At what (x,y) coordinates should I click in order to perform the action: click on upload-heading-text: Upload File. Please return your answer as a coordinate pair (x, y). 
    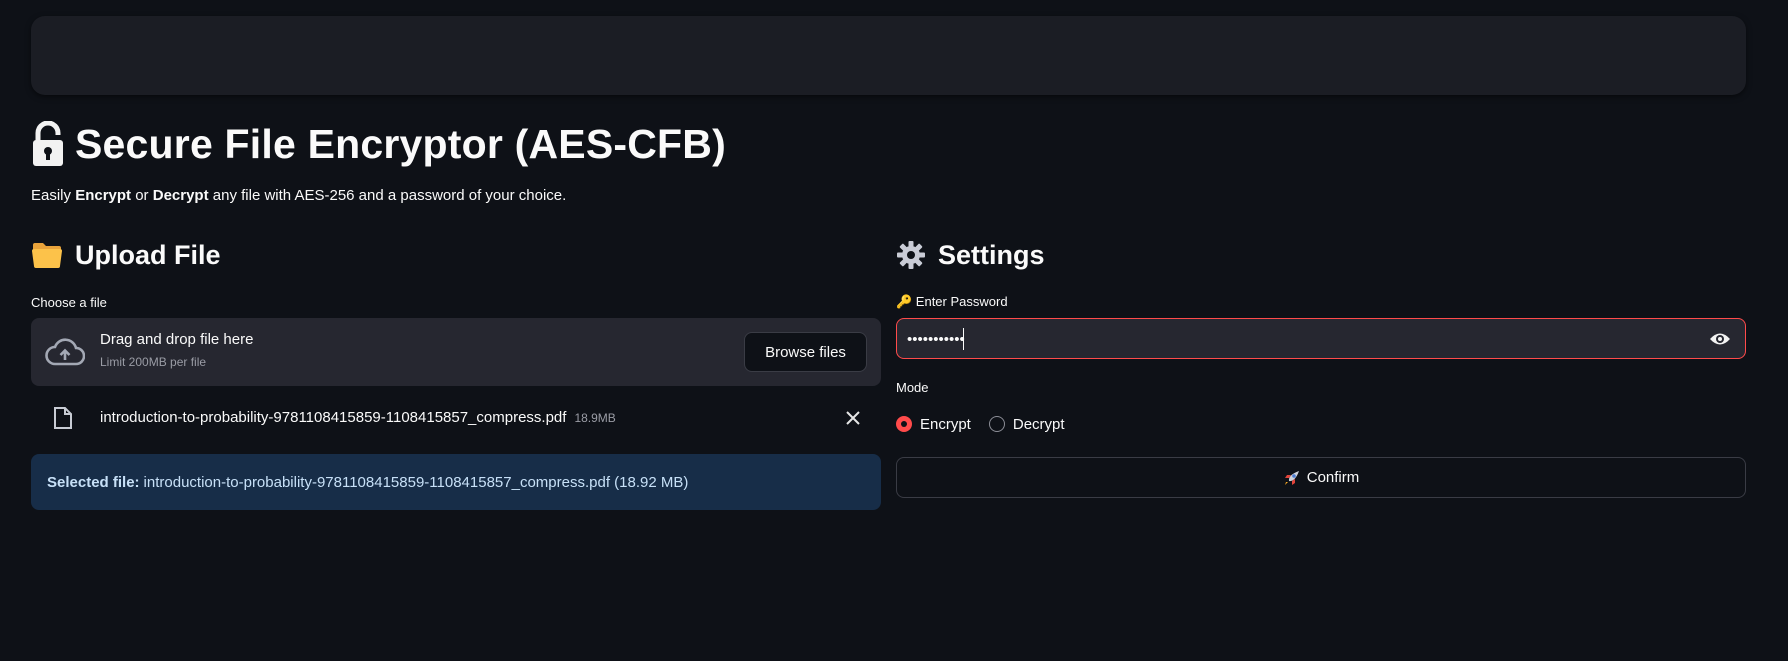
    Looking at the image, I should click on (148, 254).